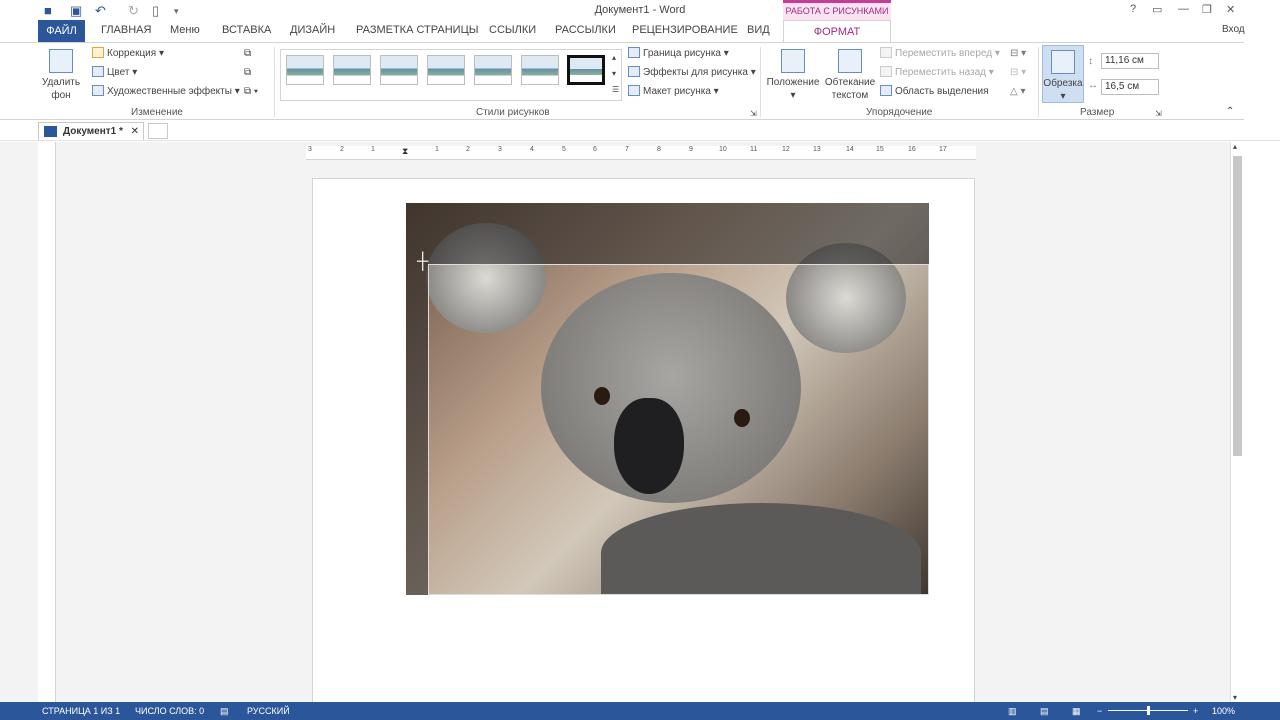  Describe the element at coordinates (61, 61) in the screenshot. I see `remove-background-icon` at that location.